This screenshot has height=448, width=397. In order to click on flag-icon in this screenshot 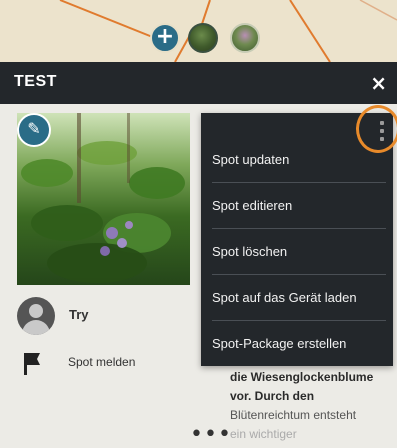, I will do `click(32, 364)`.